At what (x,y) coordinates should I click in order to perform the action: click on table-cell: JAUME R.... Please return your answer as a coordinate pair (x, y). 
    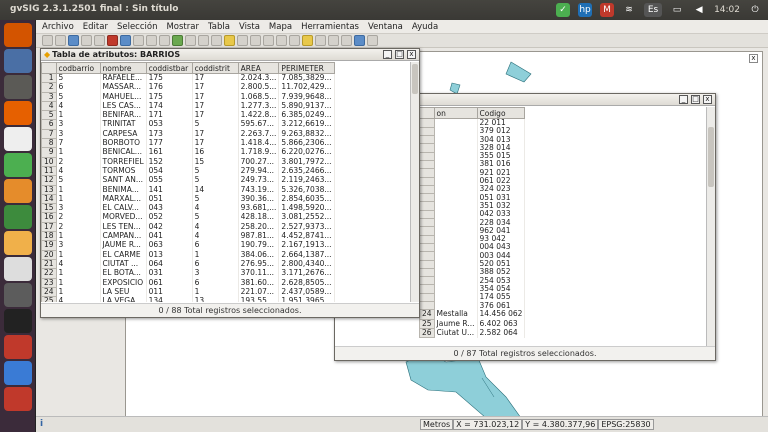
    Looking at the image, I should click on (123, 245).